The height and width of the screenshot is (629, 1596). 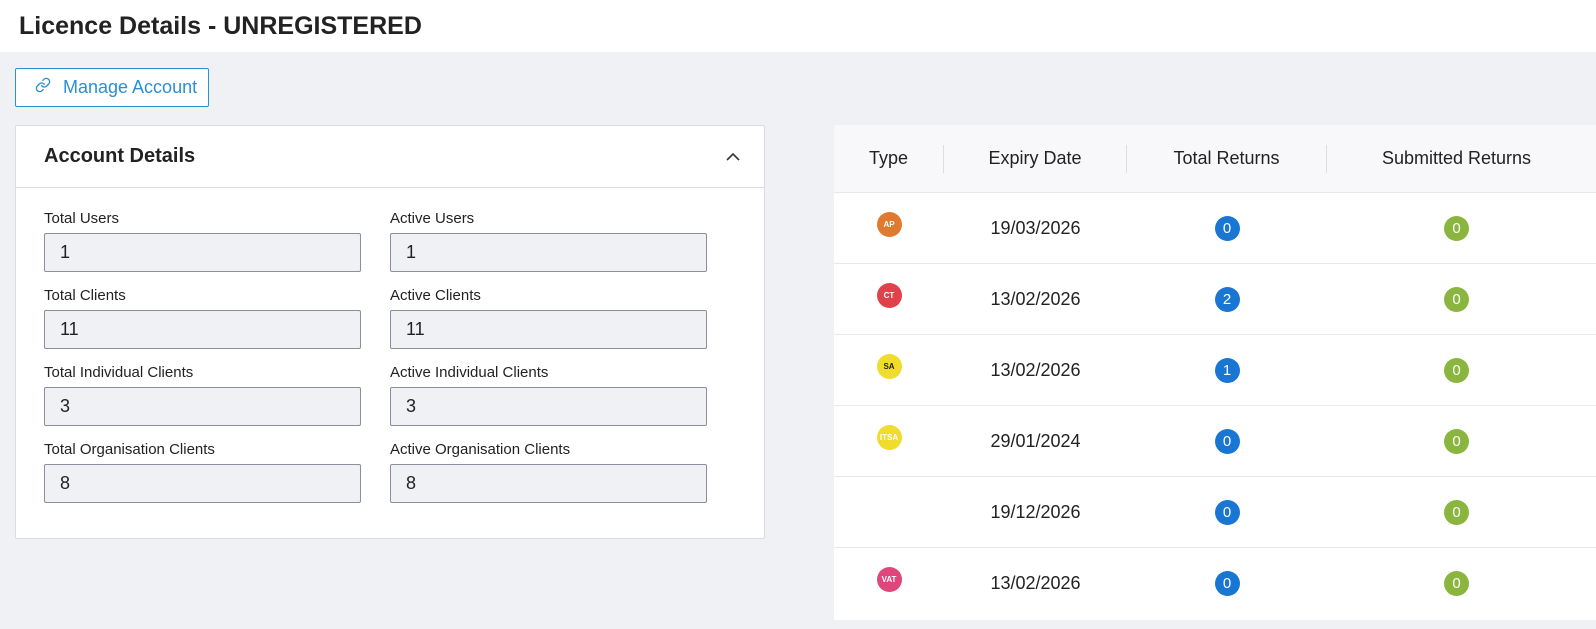 I want to click on total-returns-badge: 1, so click(x=1227, y=370).